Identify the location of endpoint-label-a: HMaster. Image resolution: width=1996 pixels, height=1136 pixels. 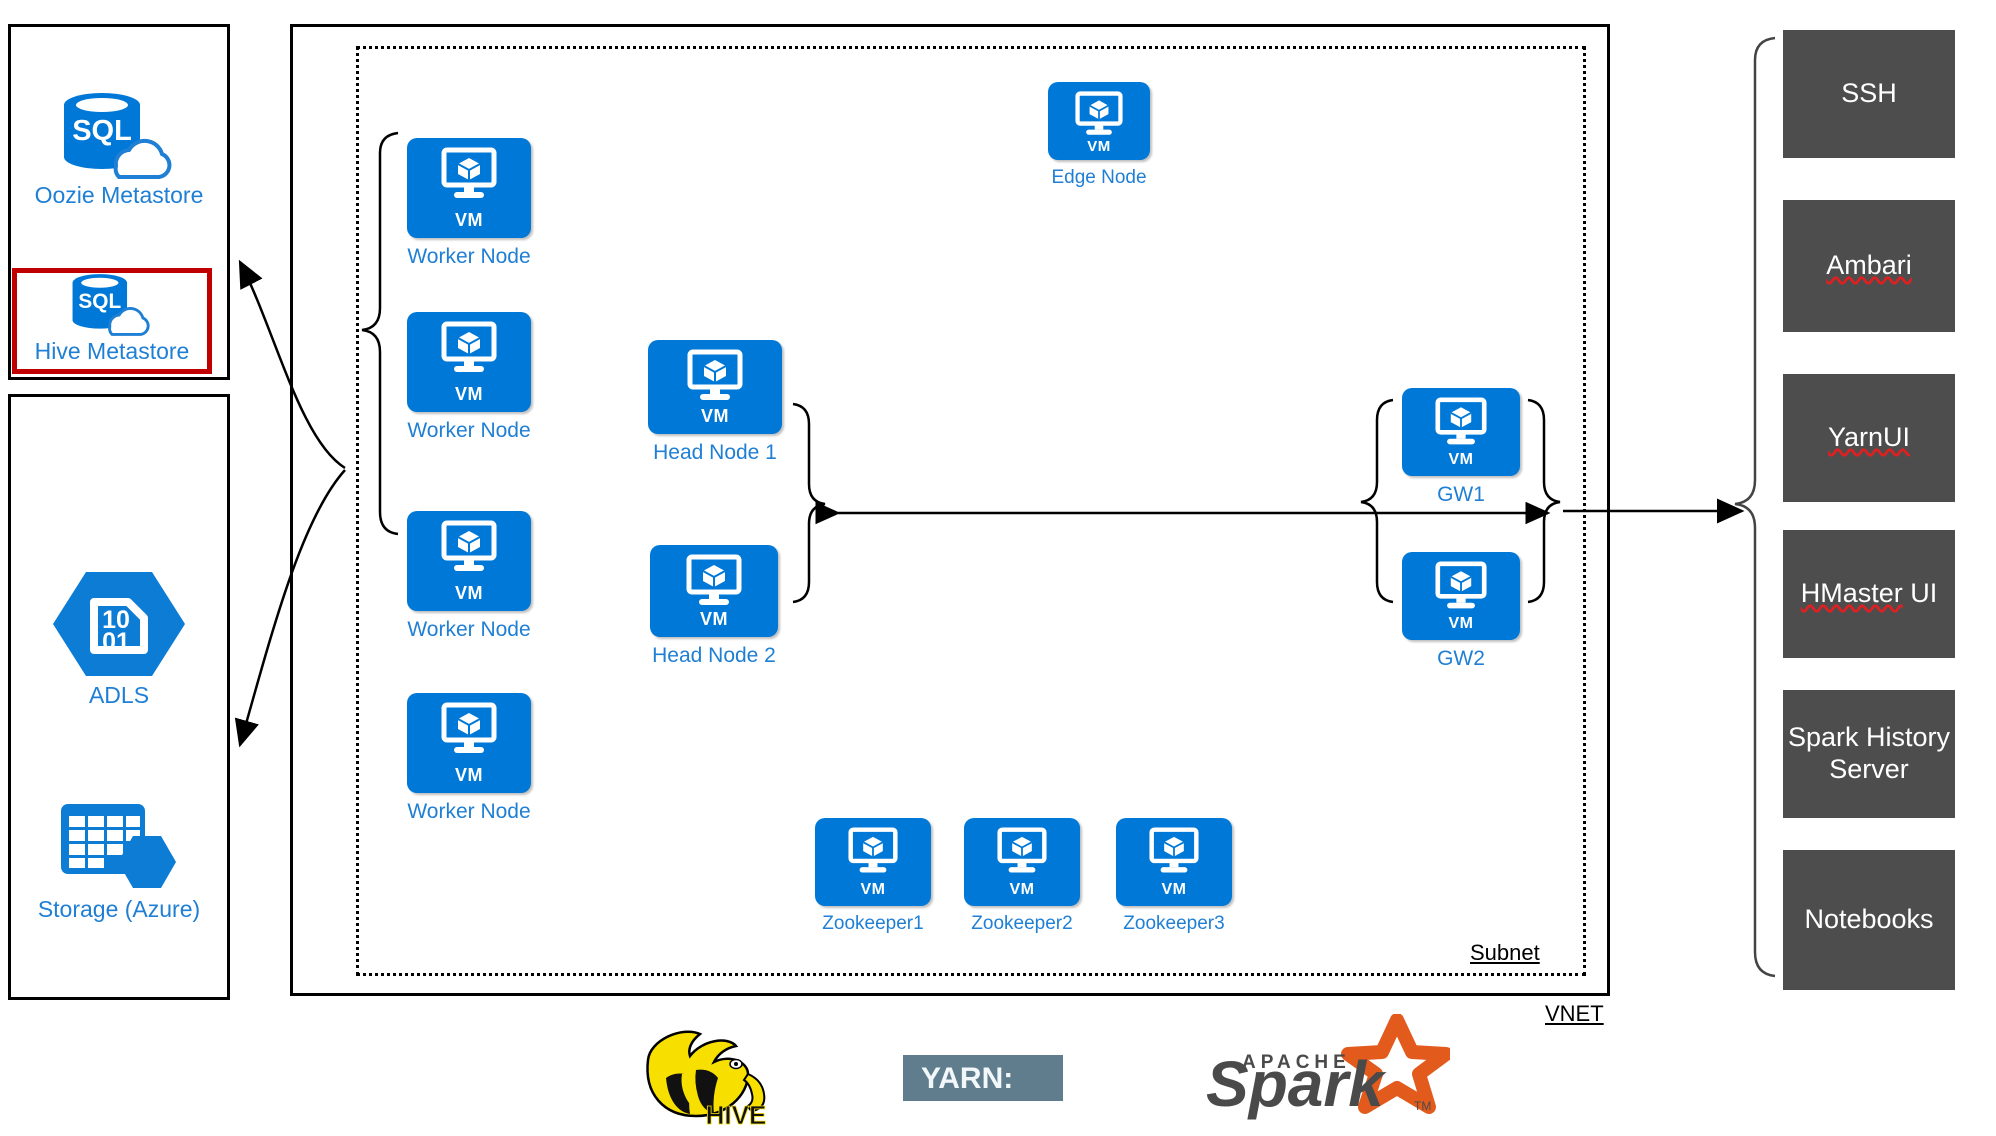
(1851, 593).